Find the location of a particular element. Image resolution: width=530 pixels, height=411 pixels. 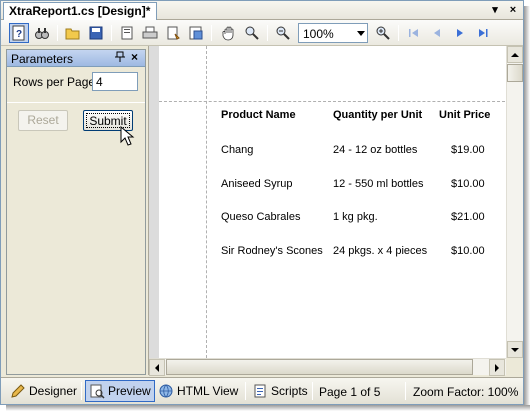

page-indicator: Page 1 of 5 is located at coordinates (350, 392).